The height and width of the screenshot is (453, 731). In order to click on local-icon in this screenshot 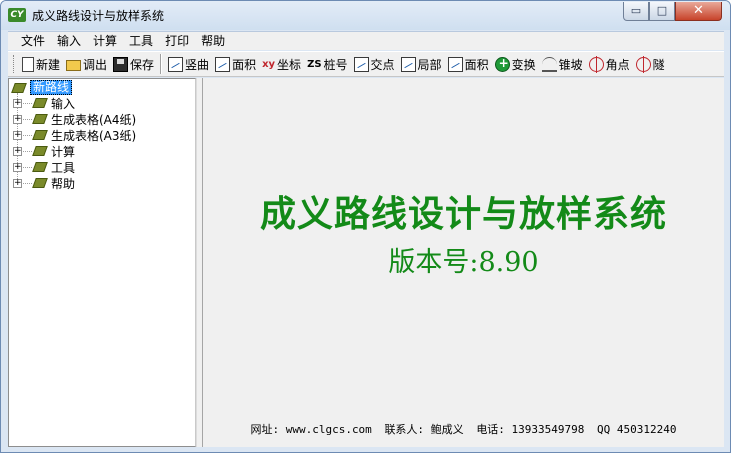, I will do `click(408, 64)`.